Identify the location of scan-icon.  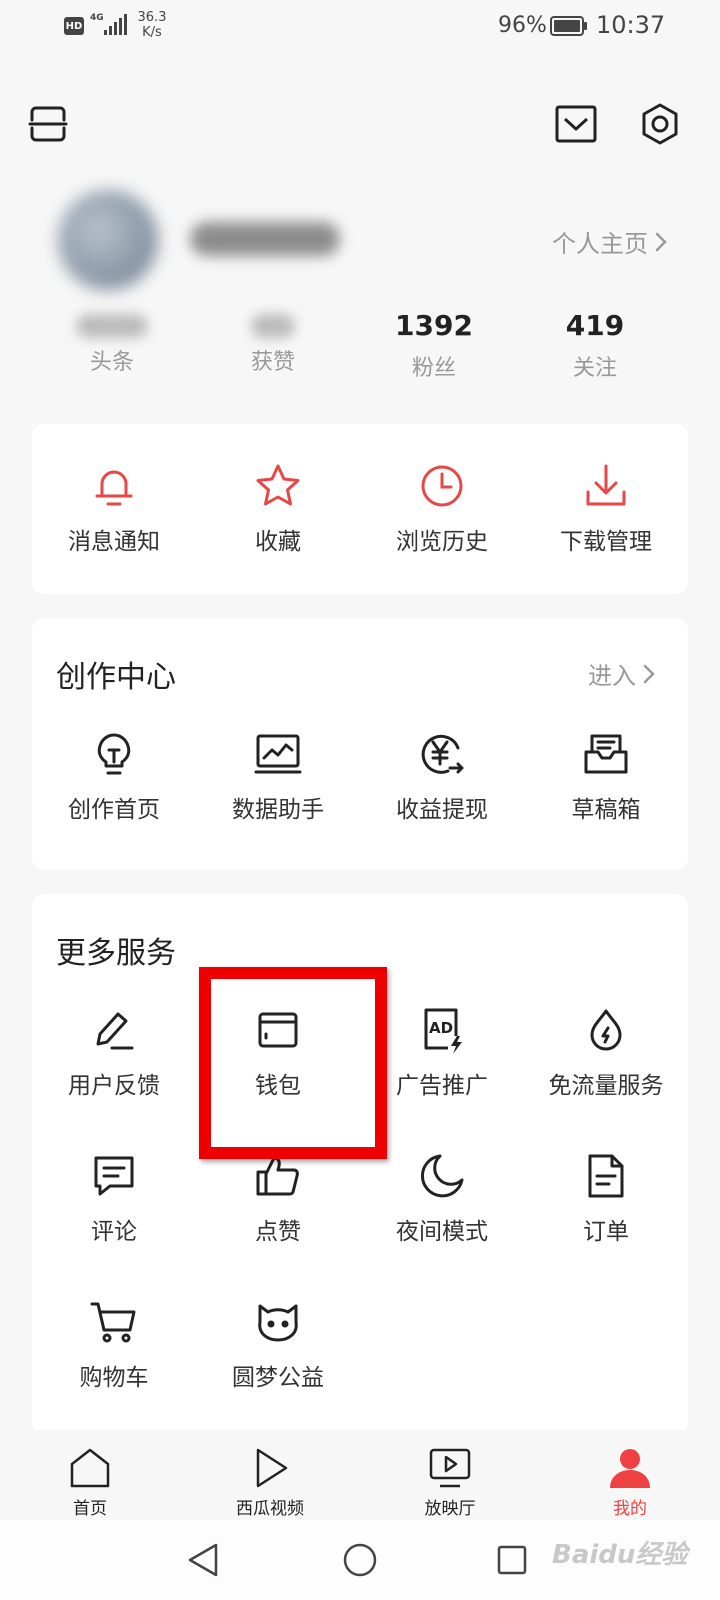
(48, 124).